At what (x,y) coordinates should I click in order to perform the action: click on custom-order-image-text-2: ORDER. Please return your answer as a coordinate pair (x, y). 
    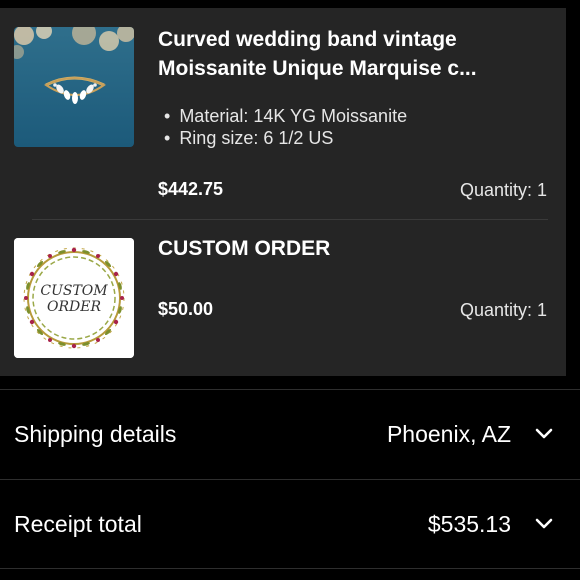
    Looking at the image, I should click on (74, 307).